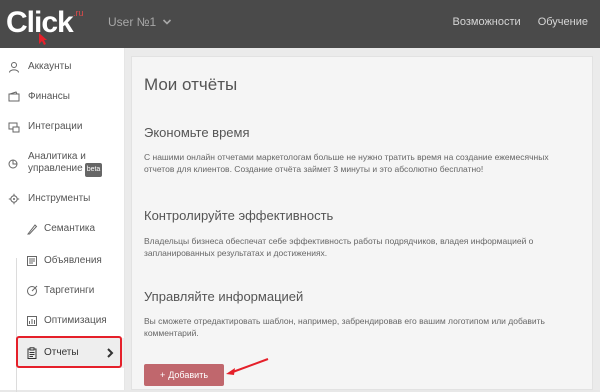 The width and height of the screenshot is (600, 392). I want to click on semantics-icon, so click(32, 229).